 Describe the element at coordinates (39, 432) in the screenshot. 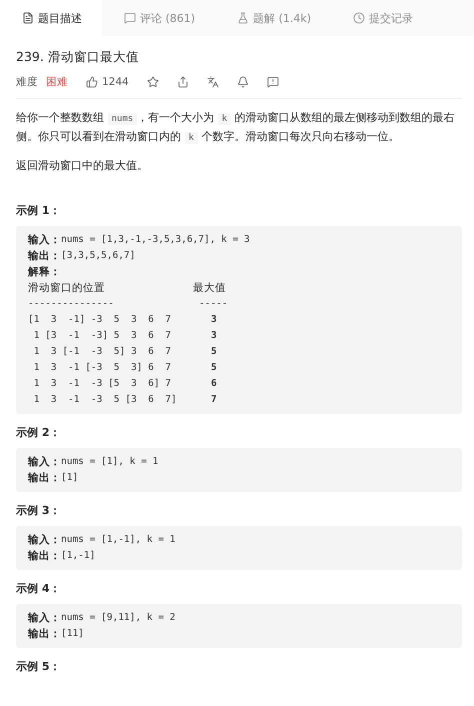

I see `example-heading: 示例 2：` at that location.